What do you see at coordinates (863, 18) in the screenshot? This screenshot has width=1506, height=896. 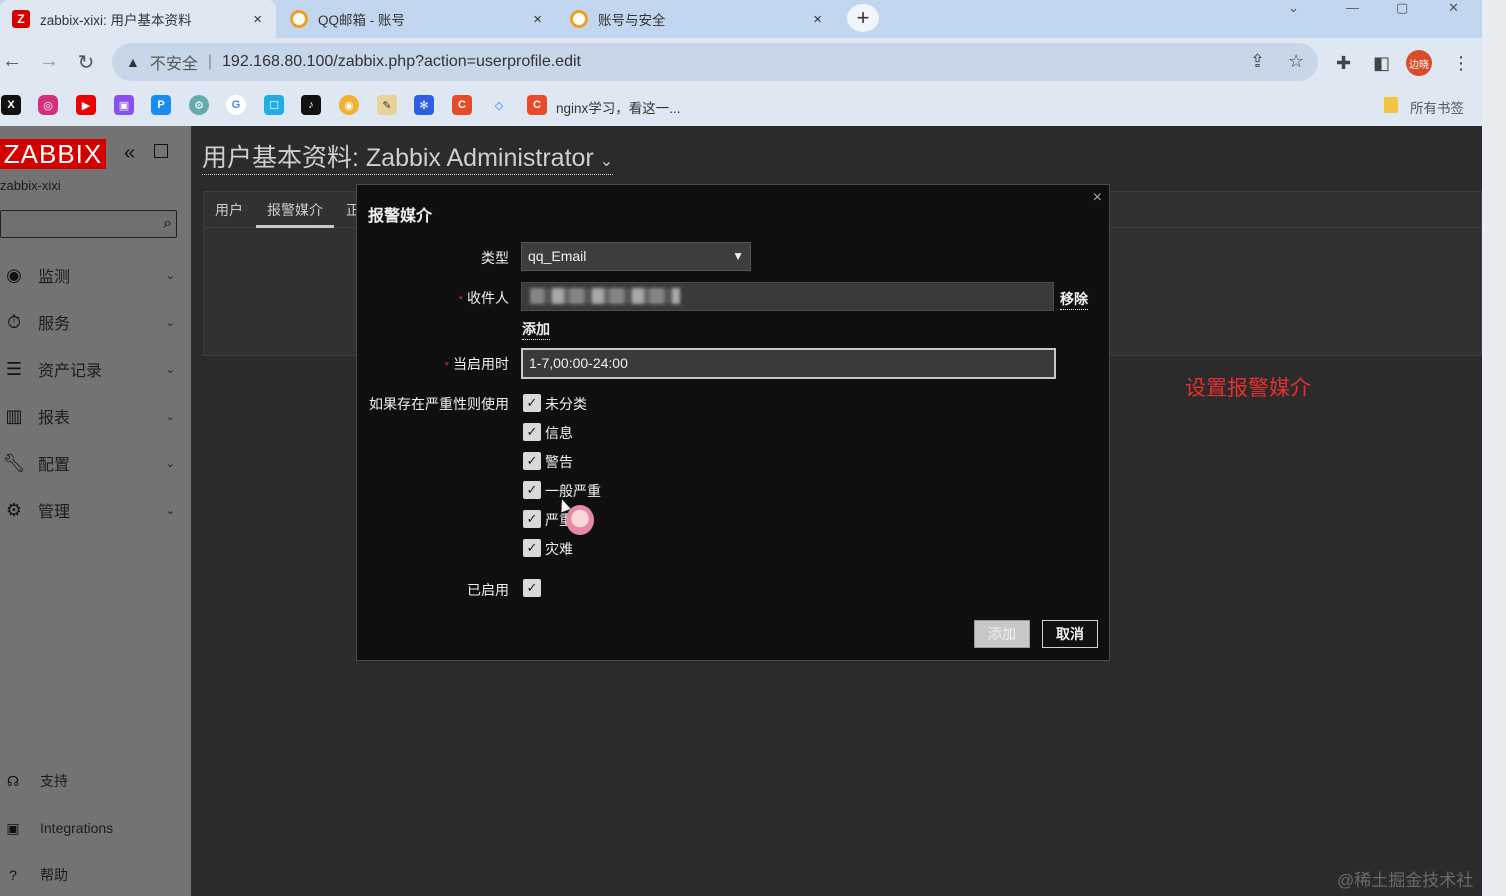 I see `new-tab-button: +` at bounding box center [863, 18].